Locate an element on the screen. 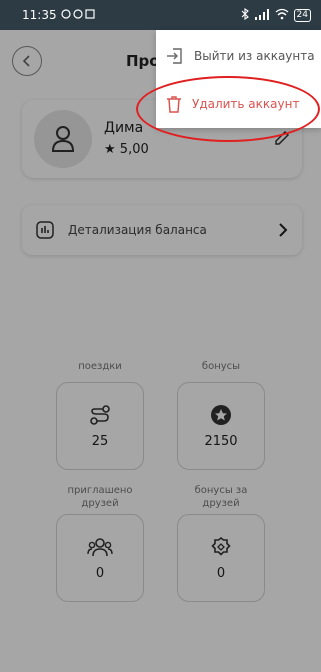 The image size is (321, 672). bluetooth-icon is located at coordinates (245, 15).